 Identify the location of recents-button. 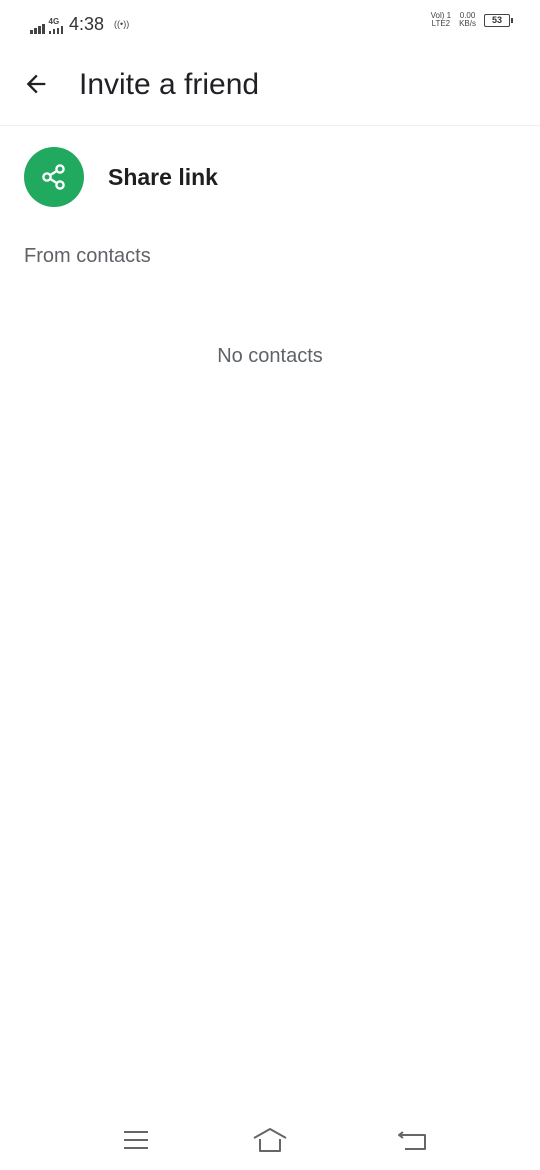
(136, 1140).